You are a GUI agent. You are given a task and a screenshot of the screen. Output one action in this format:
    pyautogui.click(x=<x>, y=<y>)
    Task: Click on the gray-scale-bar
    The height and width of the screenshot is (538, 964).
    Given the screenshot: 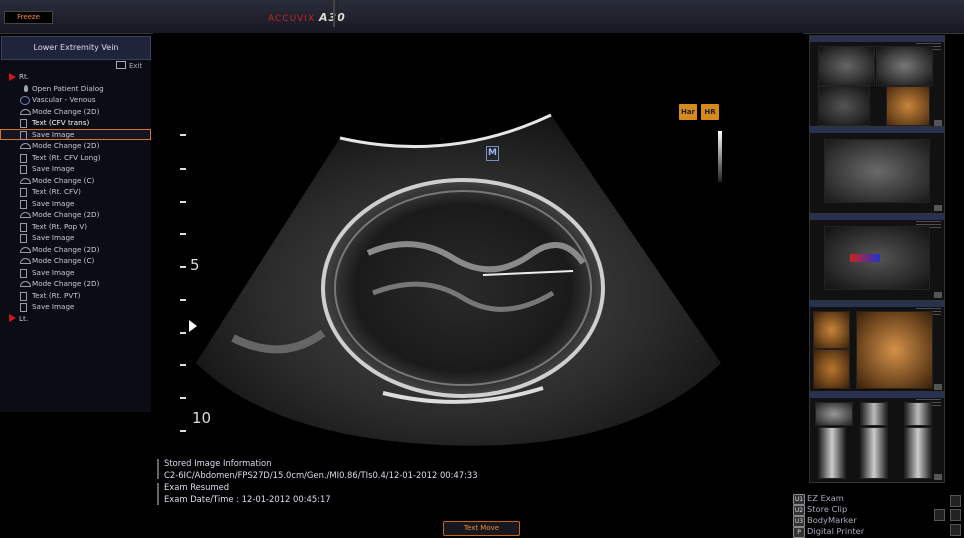 What is the action you would take?
    pyautogui.click(x=720, y=156)
    